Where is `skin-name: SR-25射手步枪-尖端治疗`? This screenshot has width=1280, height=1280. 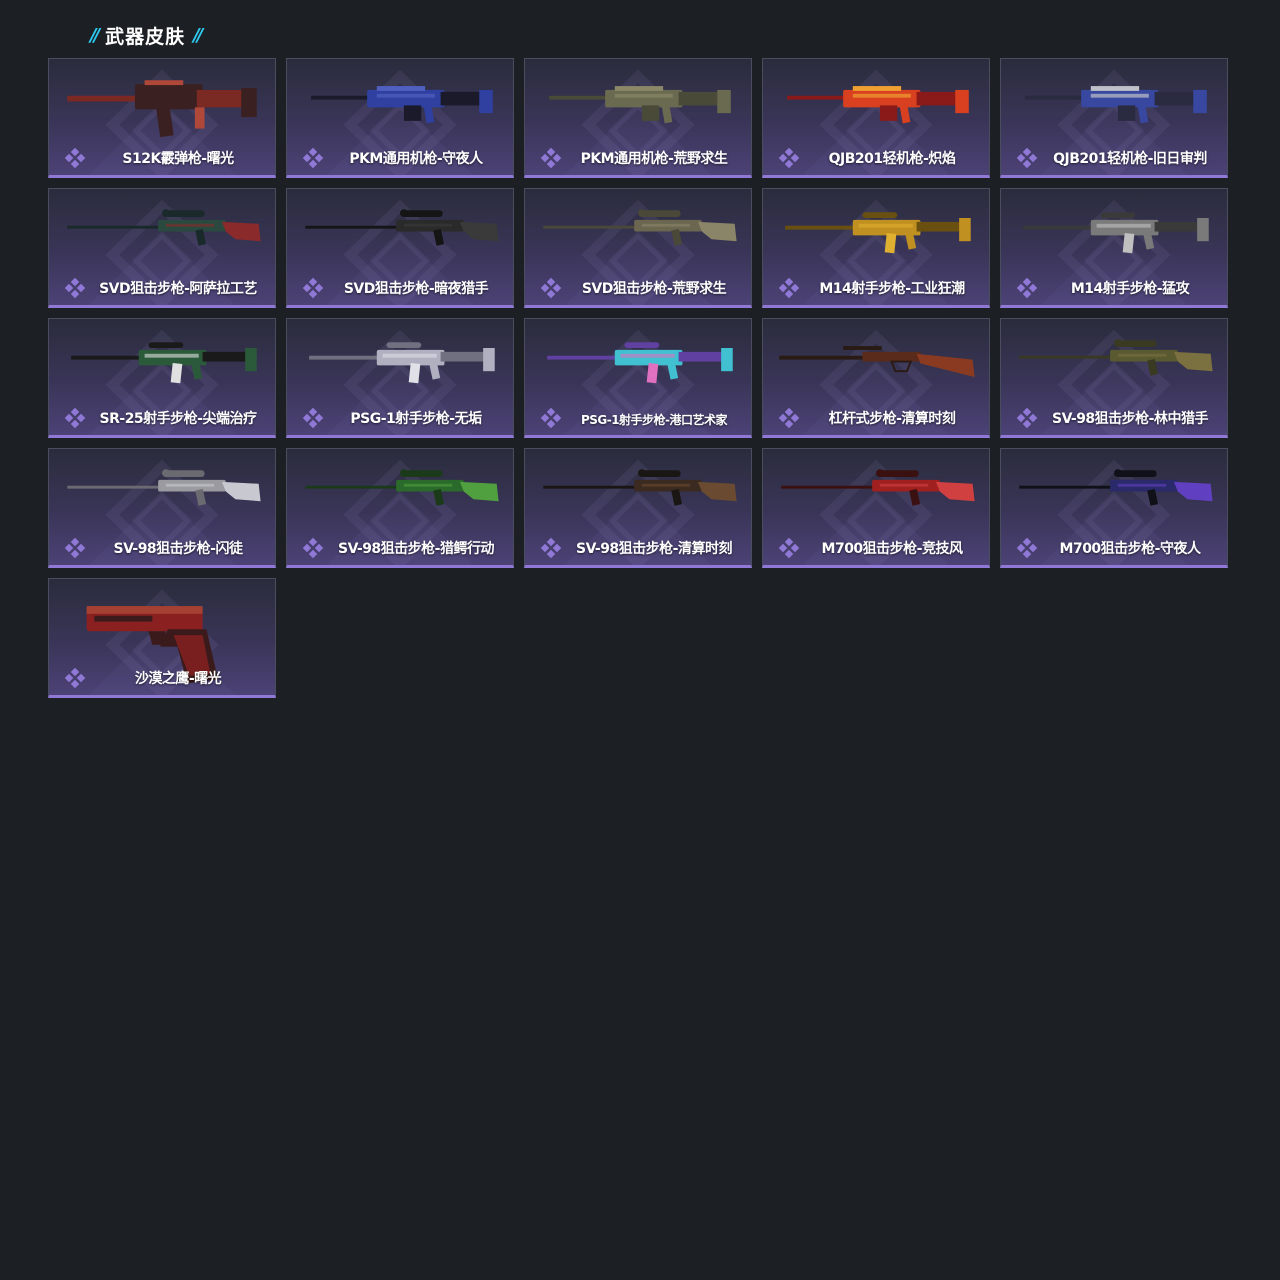
skin-name: SR-25射手步枪-尖端治疗 is located at coordinates (178, 419).